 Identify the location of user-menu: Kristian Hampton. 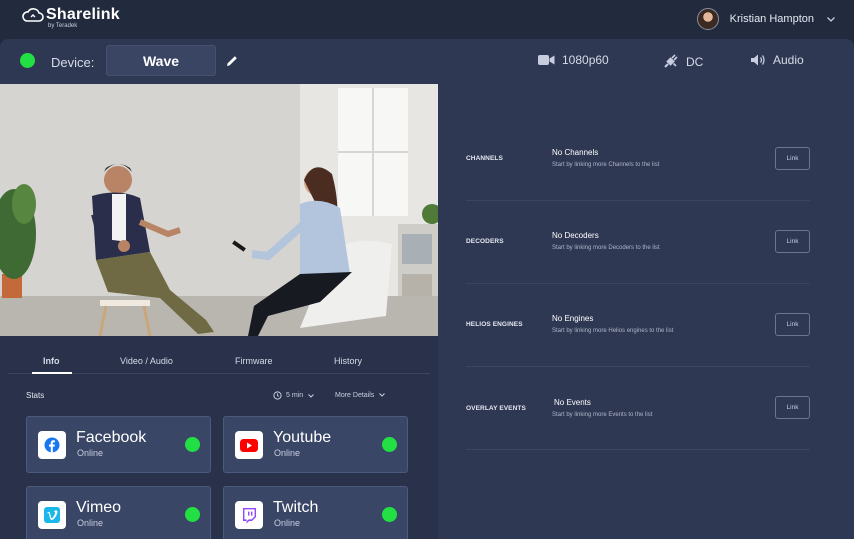
(766, 19).